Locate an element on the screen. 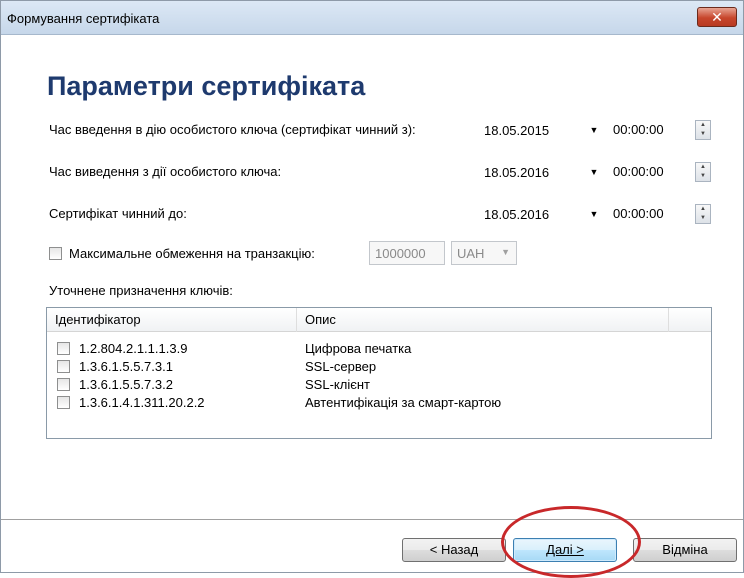 The width and height of the screenshot is (744, 578). close-button: ✕ is located at coordinates (717, 17).